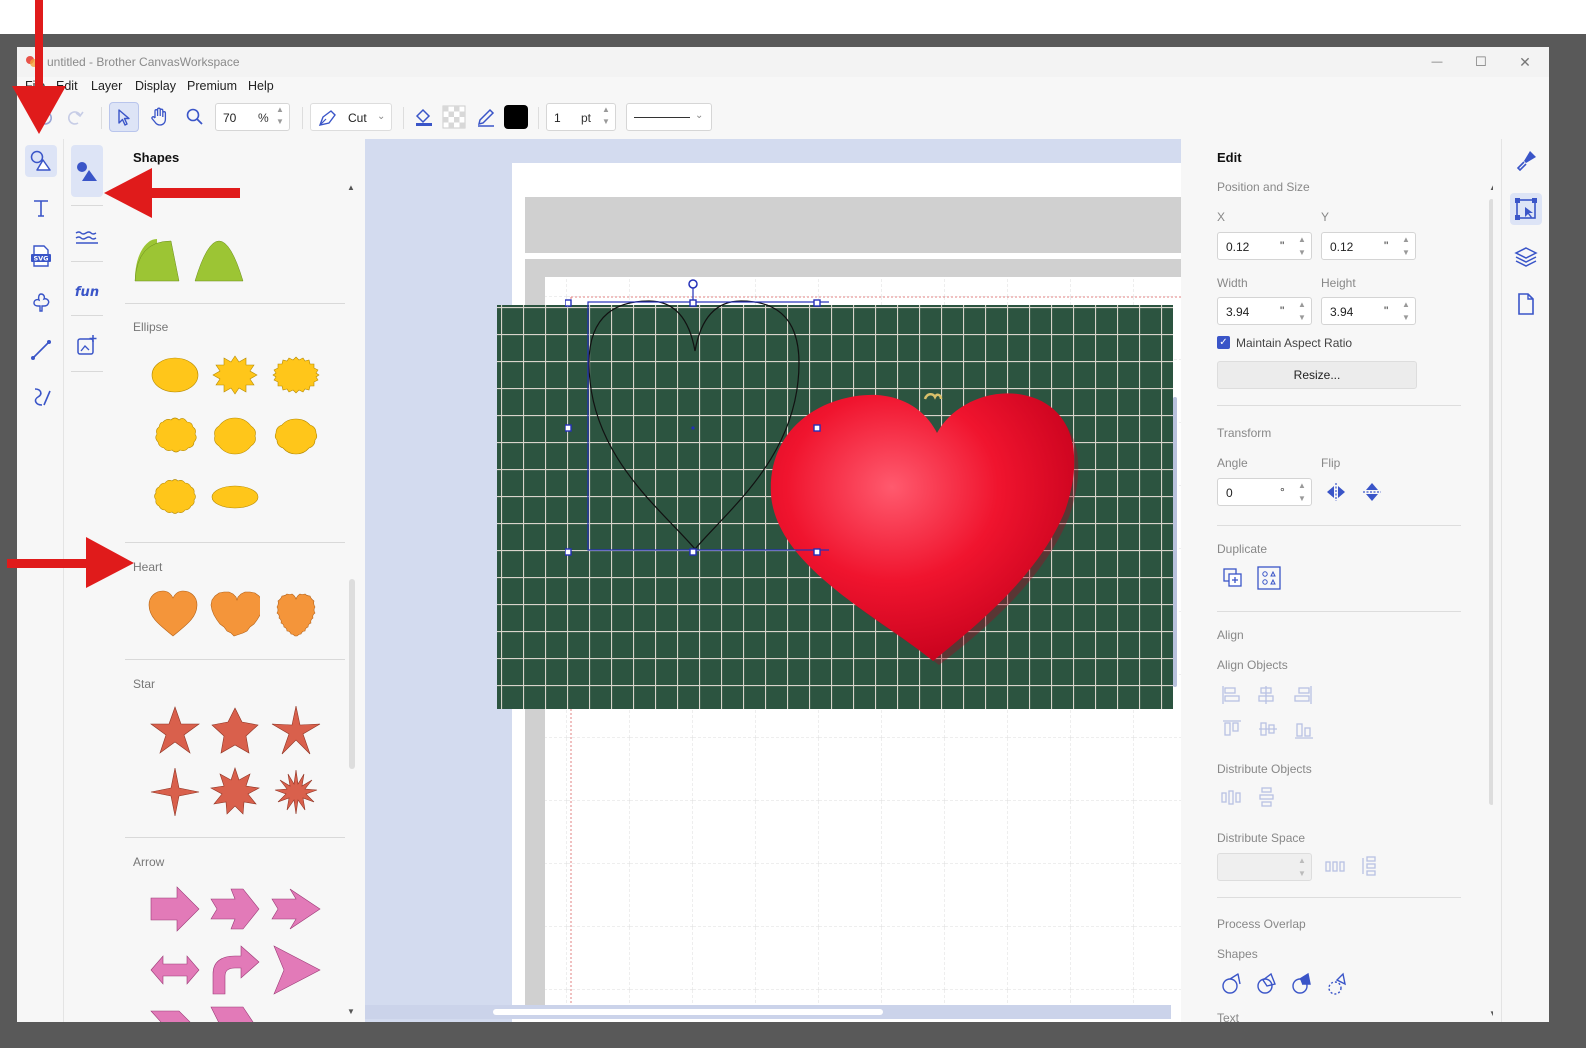 This screenshot has height=1048, width=1586. What do you see at coordinates (1491, 1013) in the screenshot?
I see `edit-scroll-down-icon: ▼` at bounding box center [1491, 1013].